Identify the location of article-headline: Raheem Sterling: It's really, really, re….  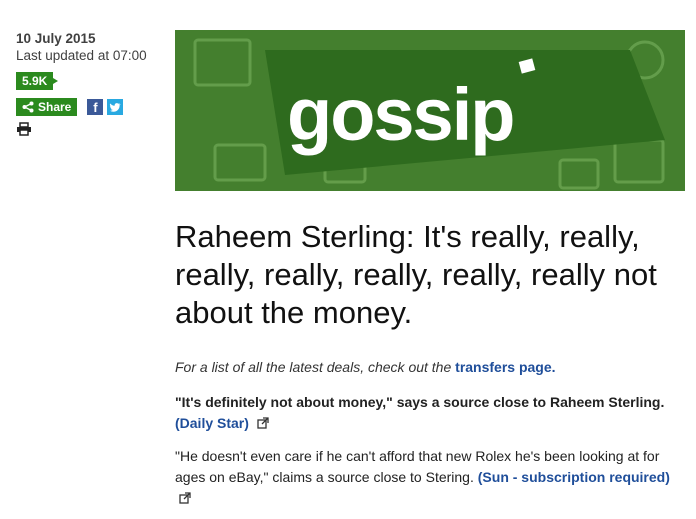
(416, 274).